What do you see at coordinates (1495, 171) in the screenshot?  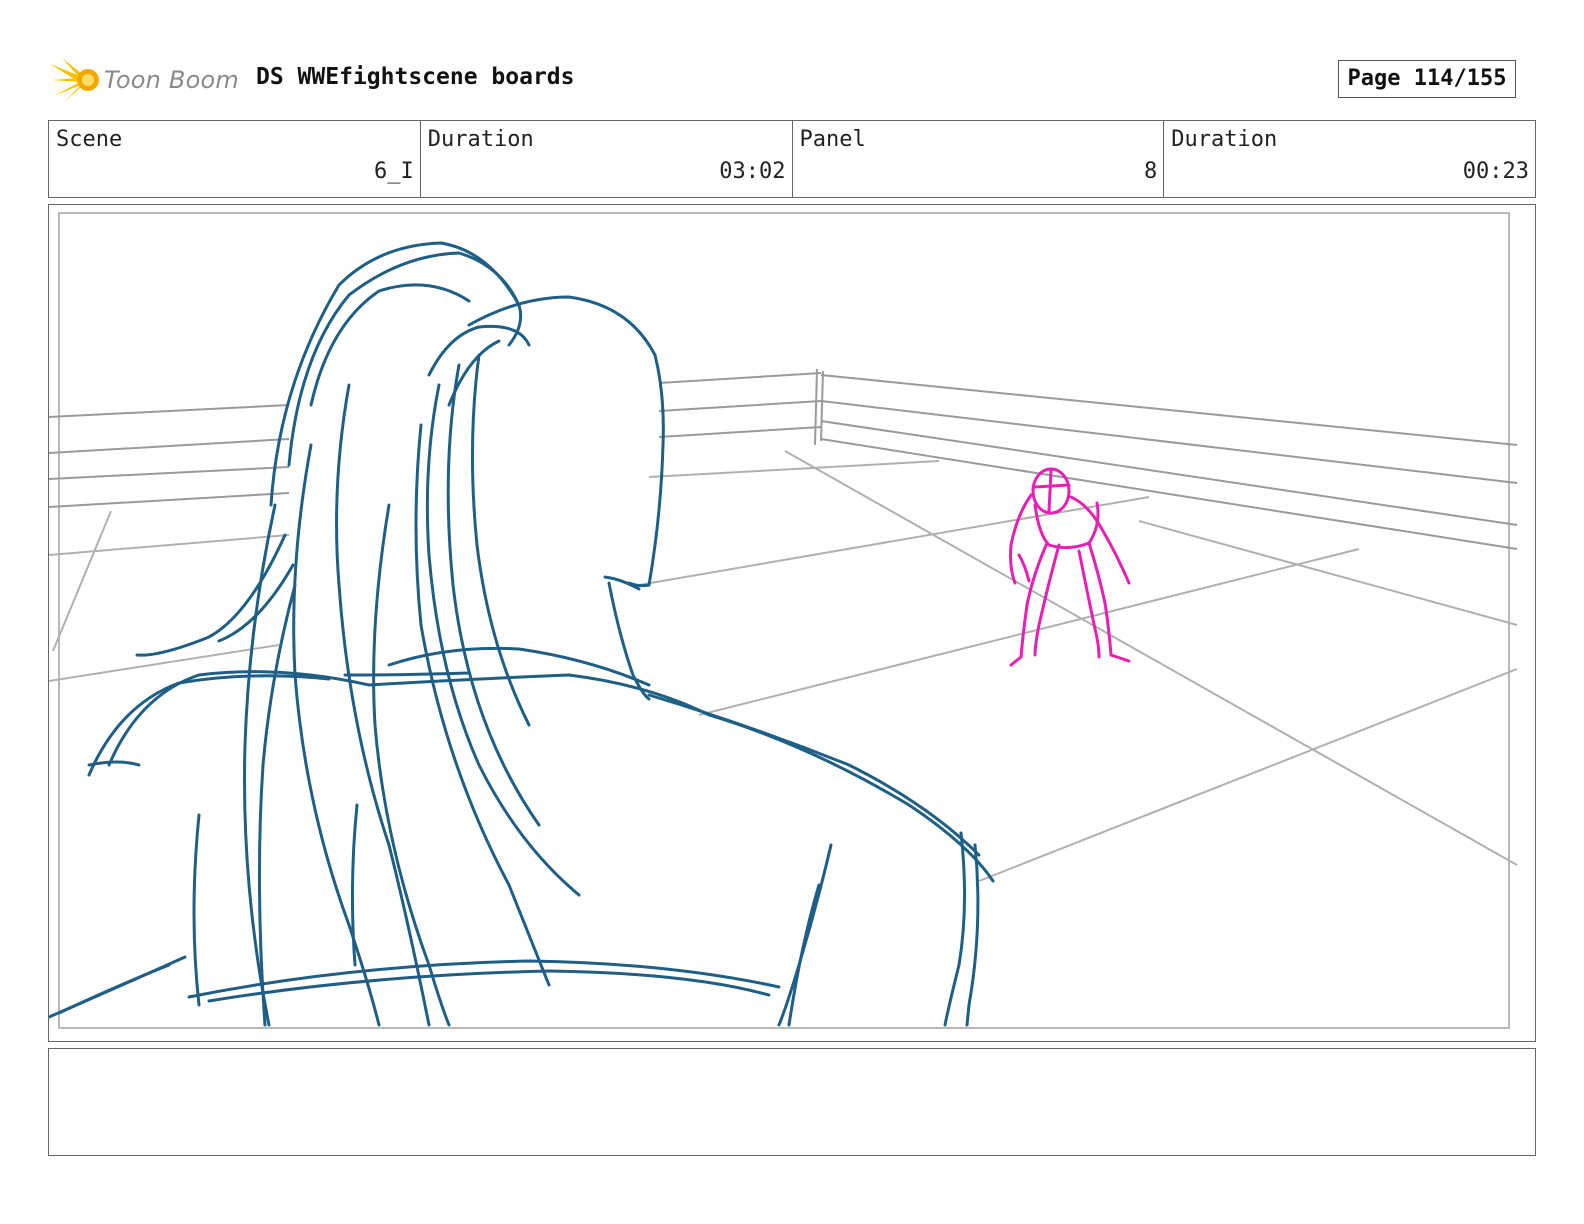 I see `panel-duration-value: 00:23` at bounding box center [1495, 171].